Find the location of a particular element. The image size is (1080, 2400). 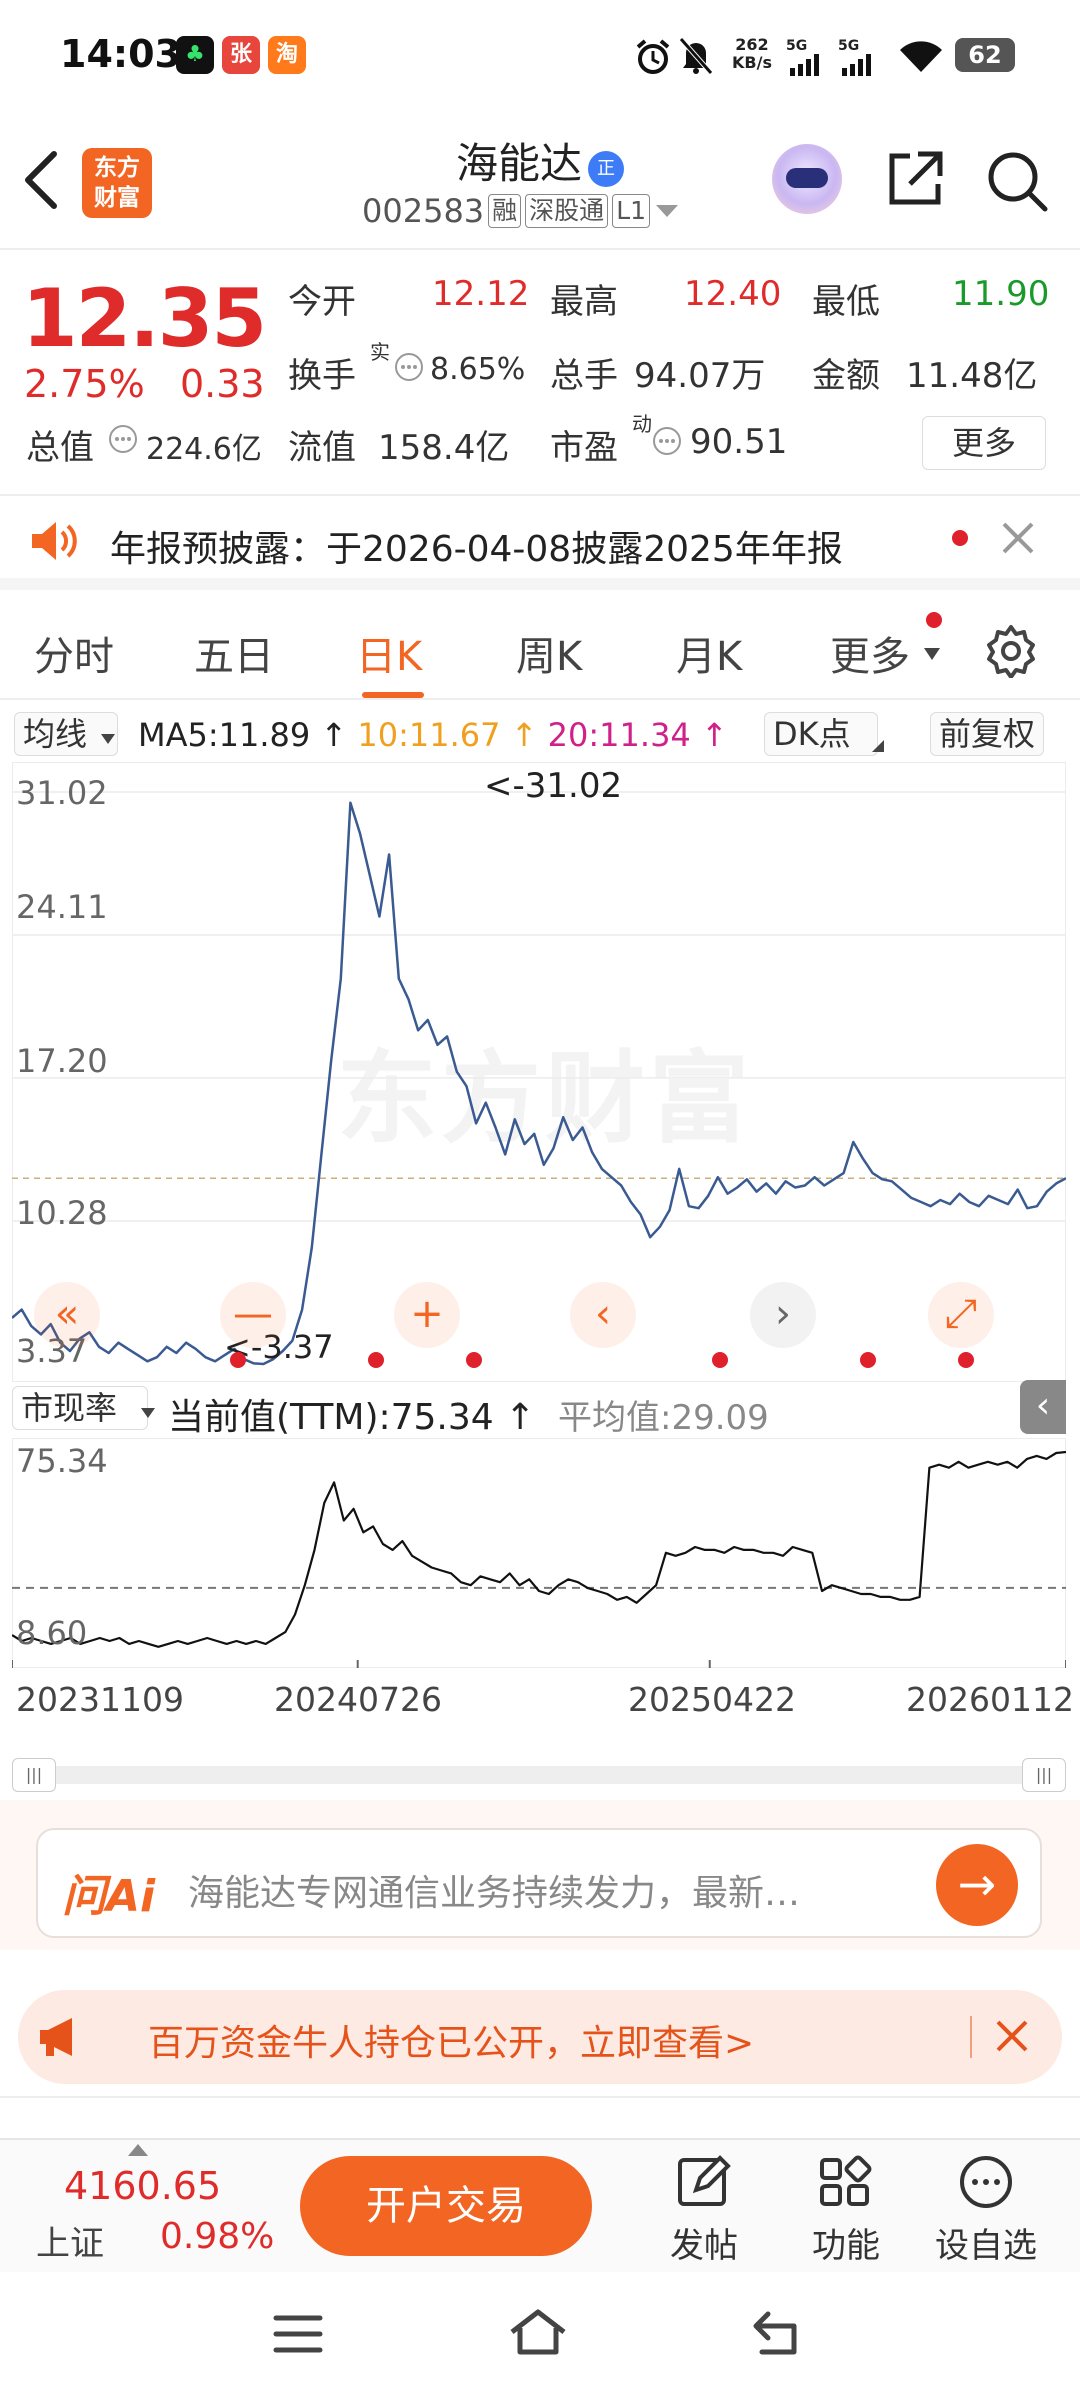

promo-banner: 百万资金牛人持仓已公开，立即查看> is located at coordinates (540, 2037).